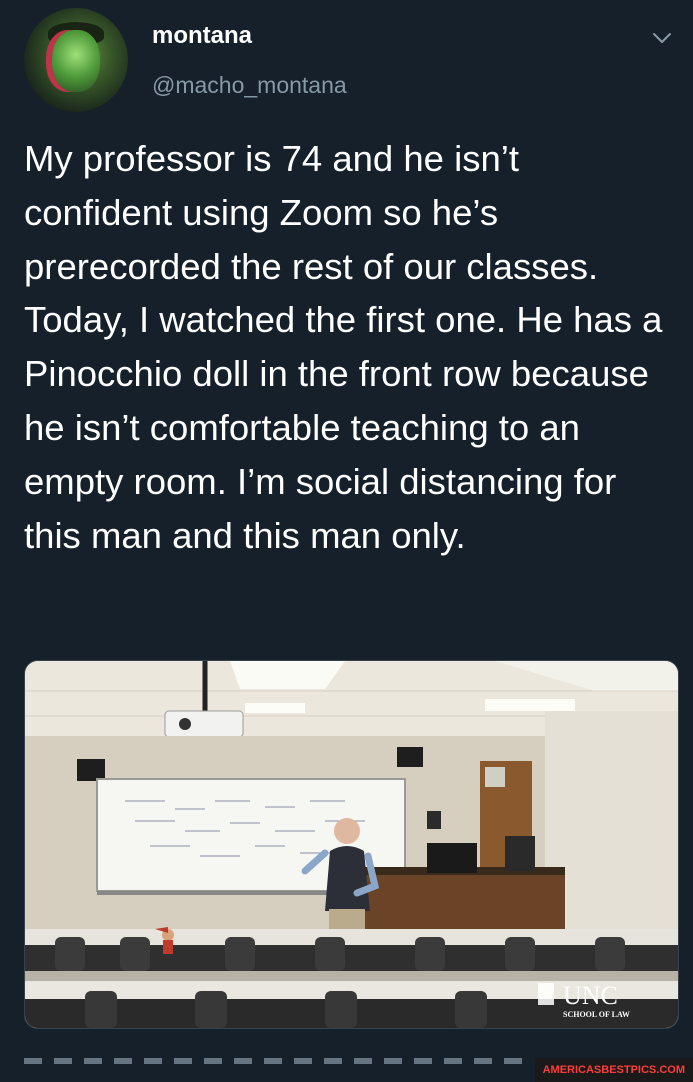 The image size is (693, 1082). What do you see at coordinates (249, 85) in the screenshot?
I see `user-handle: @macho_montana` at bounding box center [249, 85].